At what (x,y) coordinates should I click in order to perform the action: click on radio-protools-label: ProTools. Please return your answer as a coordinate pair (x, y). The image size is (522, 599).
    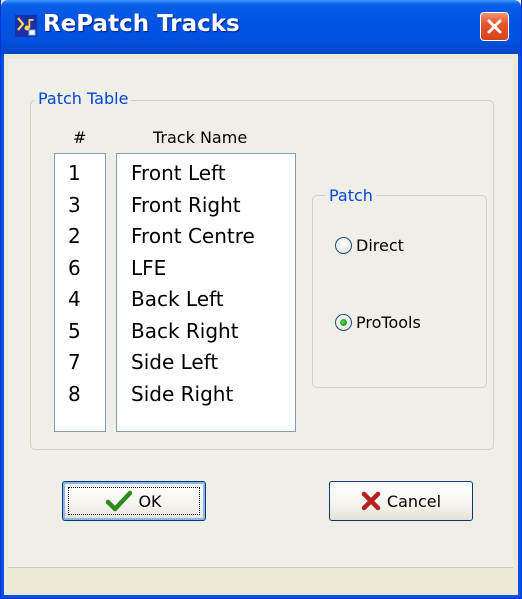
    Looking at the image, I should click on (388, 322).